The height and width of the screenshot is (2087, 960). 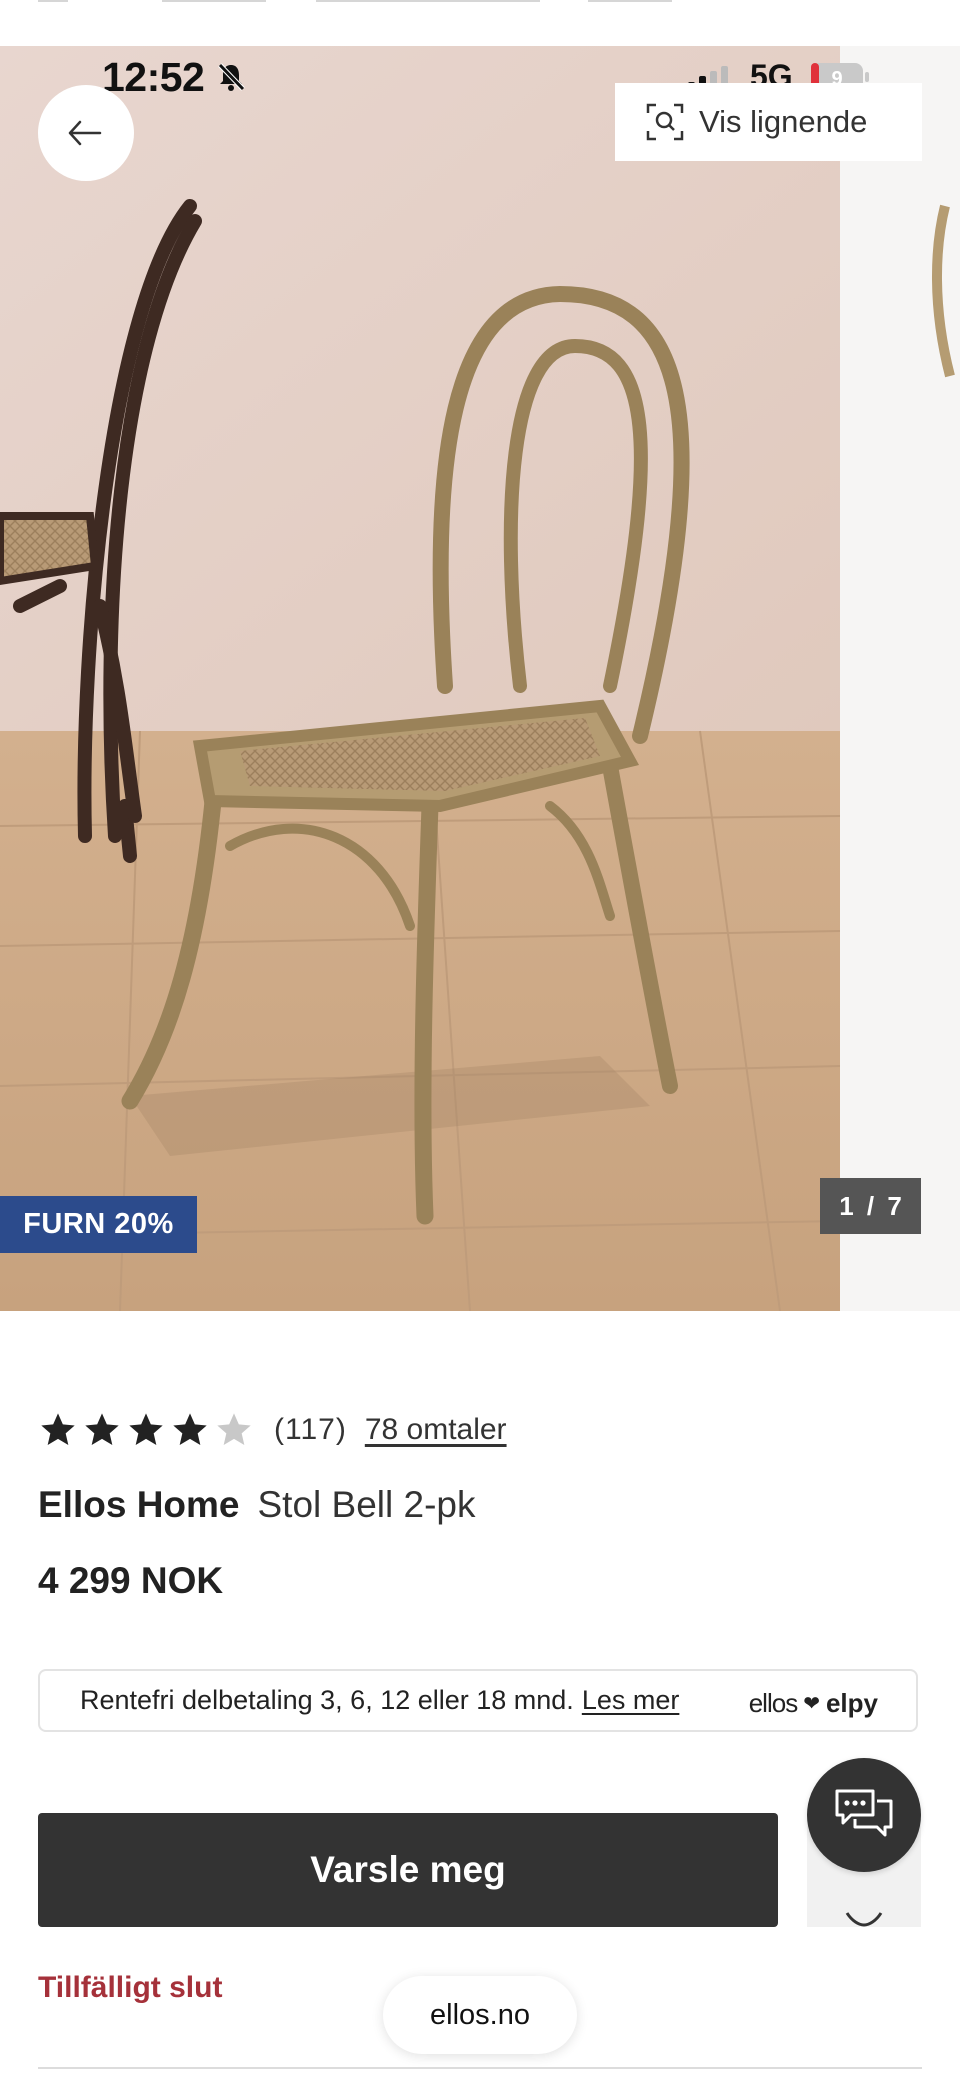 I want to click on heart-icon: ❤, so click(x=811, y=1704).